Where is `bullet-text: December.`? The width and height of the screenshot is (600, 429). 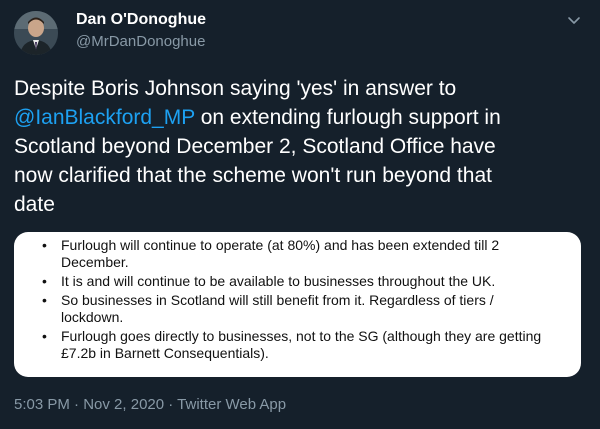
bullet-text: December. is located at coordinates (95, 262).